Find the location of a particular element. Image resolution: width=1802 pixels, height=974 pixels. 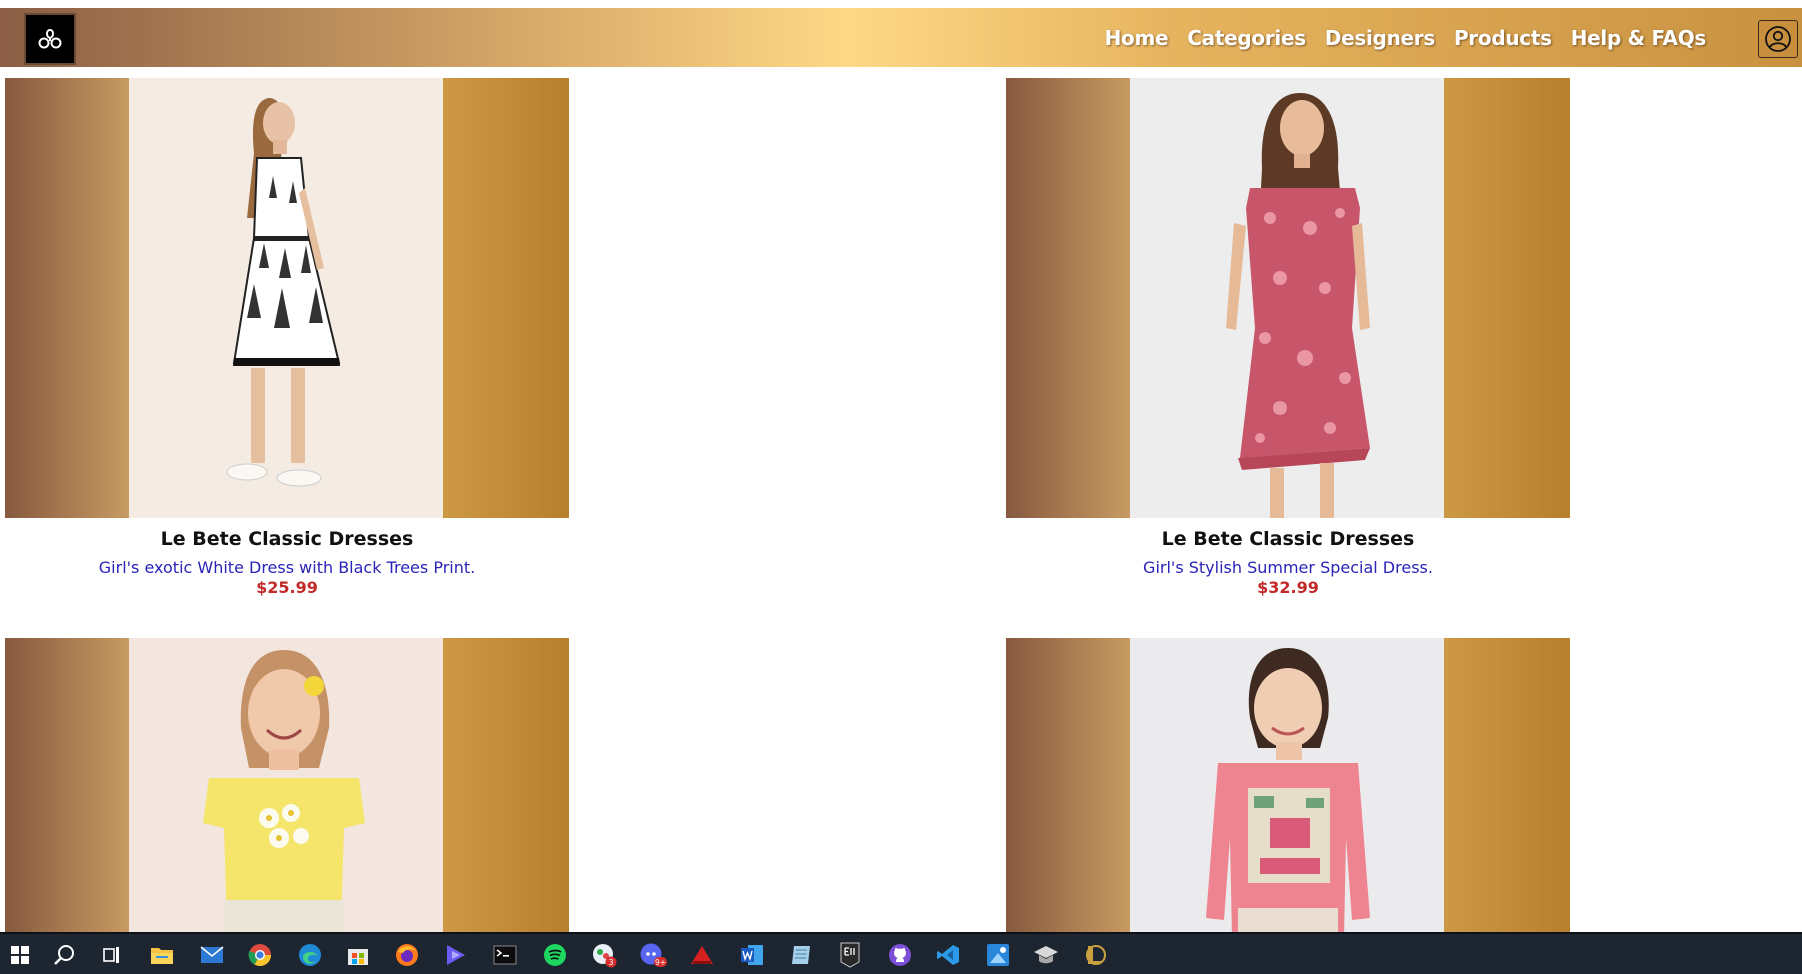

girl-white-palm-dress-photo is located at coordinates (286, 298).